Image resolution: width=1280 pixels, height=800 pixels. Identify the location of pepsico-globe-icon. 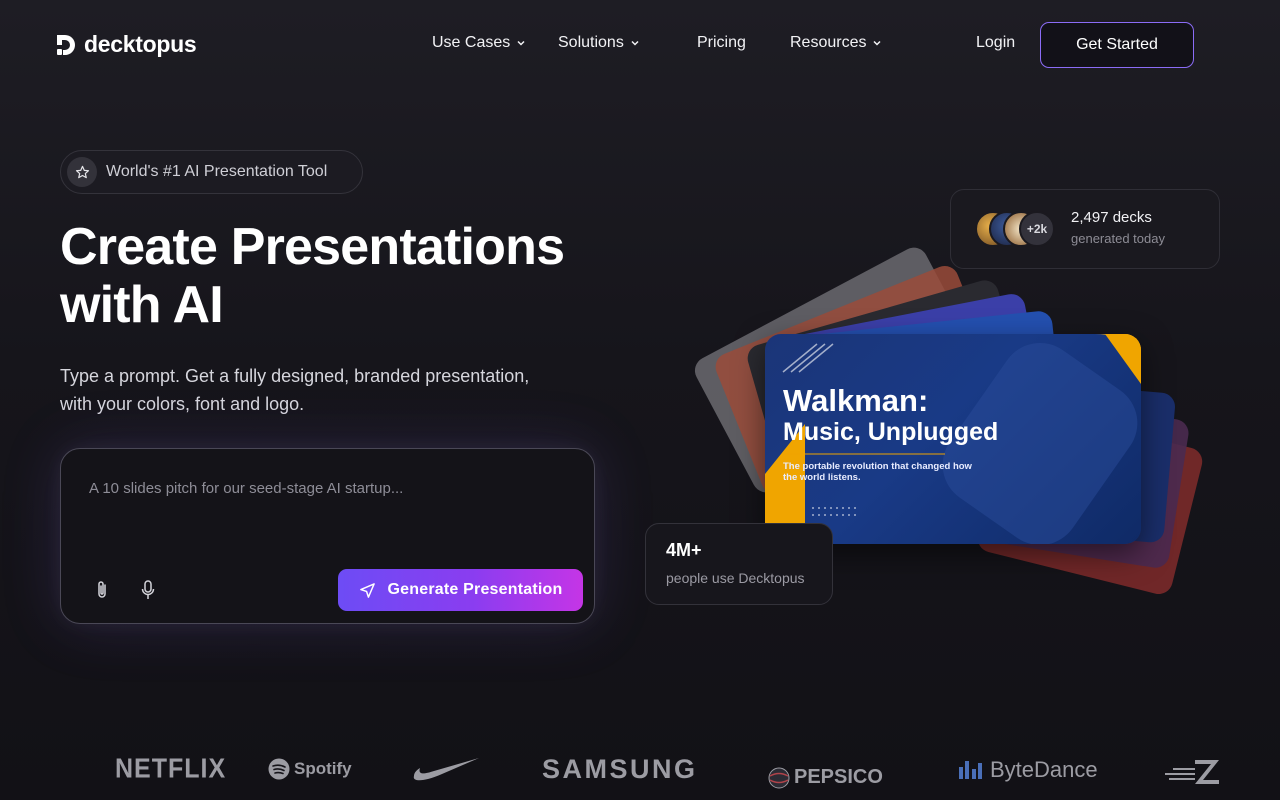
(779, 778).